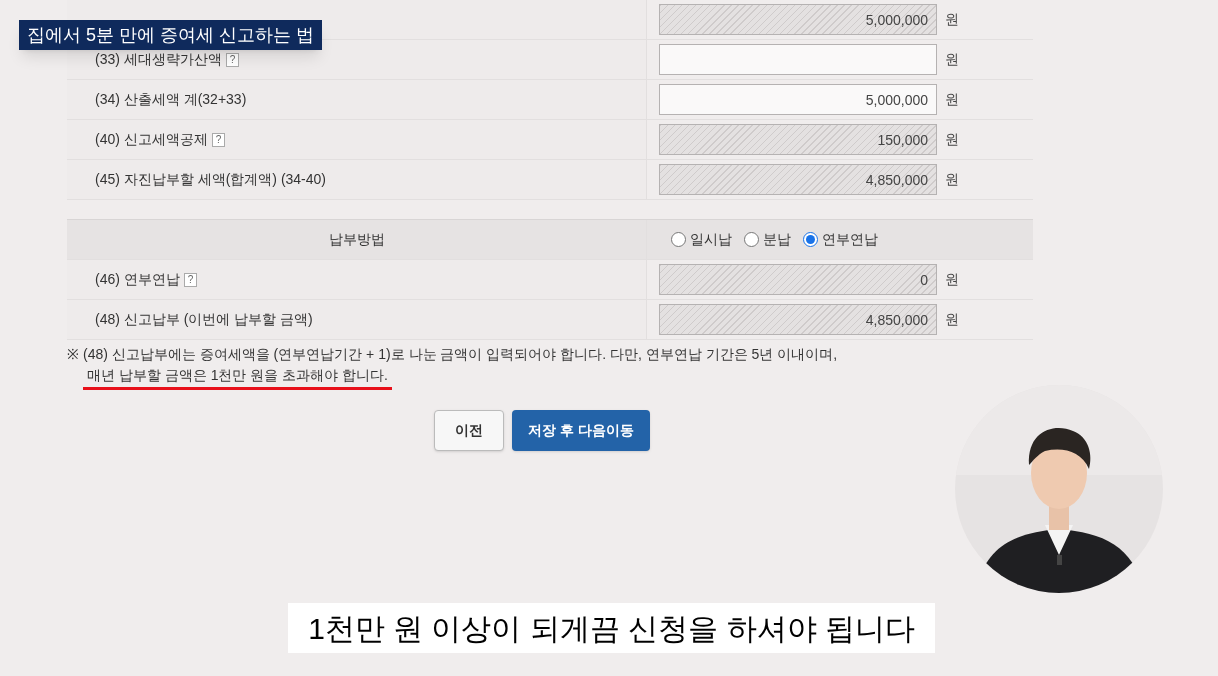 The width and height of the screenshot is (1218, 676). I want to click on field-label: (40) 신고세액공제, so click(151, 139).